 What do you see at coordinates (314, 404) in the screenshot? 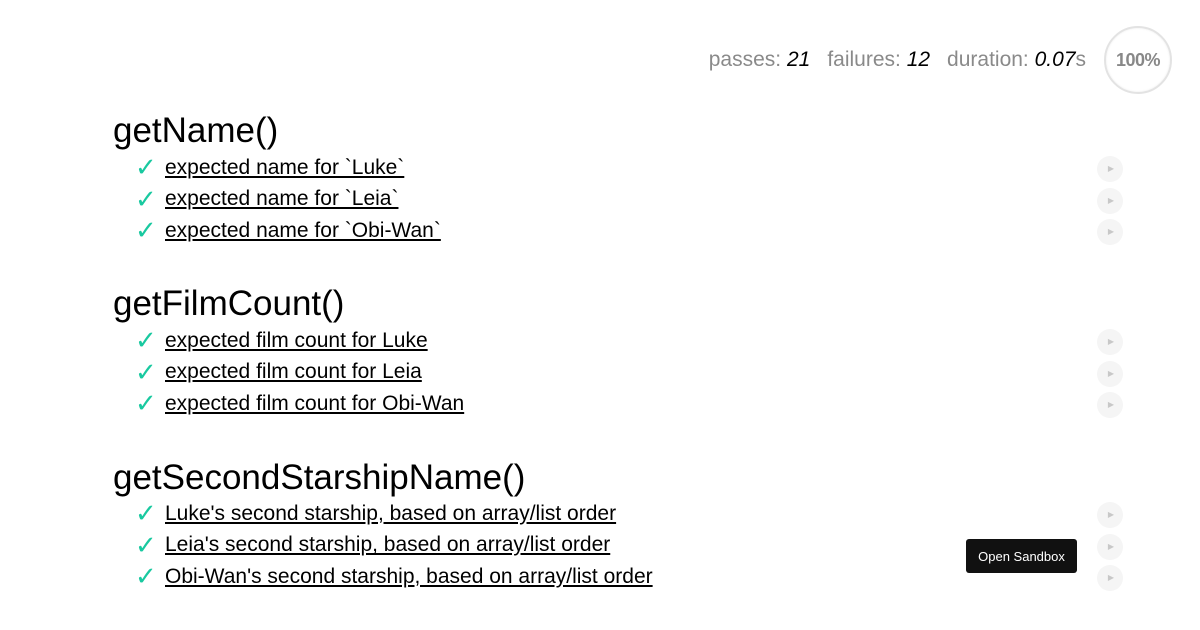
I see `test-title-link: expected film count for Obi-Wan` at bounding box center [314, 404].